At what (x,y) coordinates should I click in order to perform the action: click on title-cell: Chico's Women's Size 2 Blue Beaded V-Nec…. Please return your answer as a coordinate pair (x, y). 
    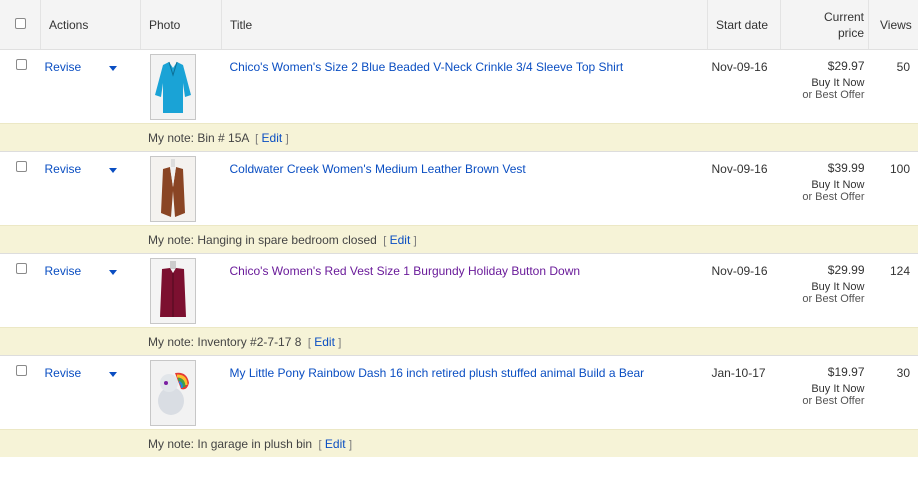
    Looking at the image, I should click on (464, 86).